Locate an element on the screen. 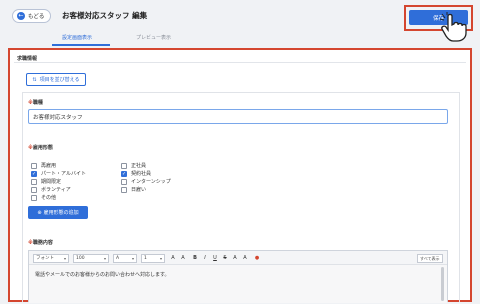 The image size is (480, 304). pointer-hand-icon is located at coordinates (453, 27).